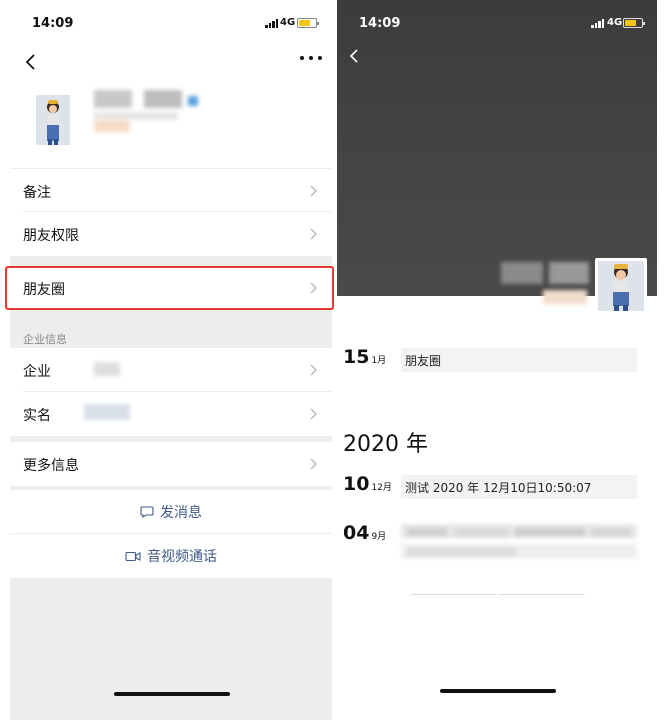 The height and width of the screenshot is (720, 667). I want to click on post-date: 04 9月, so click(364, 533).